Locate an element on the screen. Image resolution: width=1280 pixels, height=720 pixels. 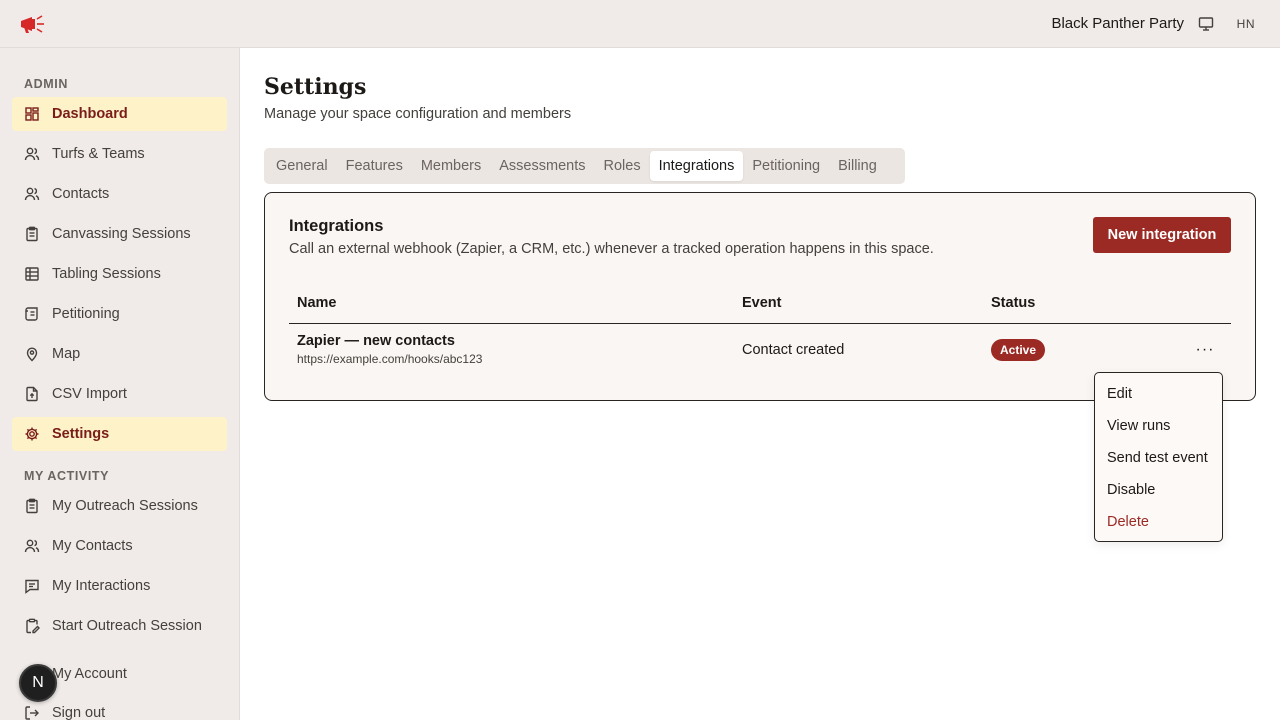
table-header: Name Event Status is located at coordinates (760, 304).